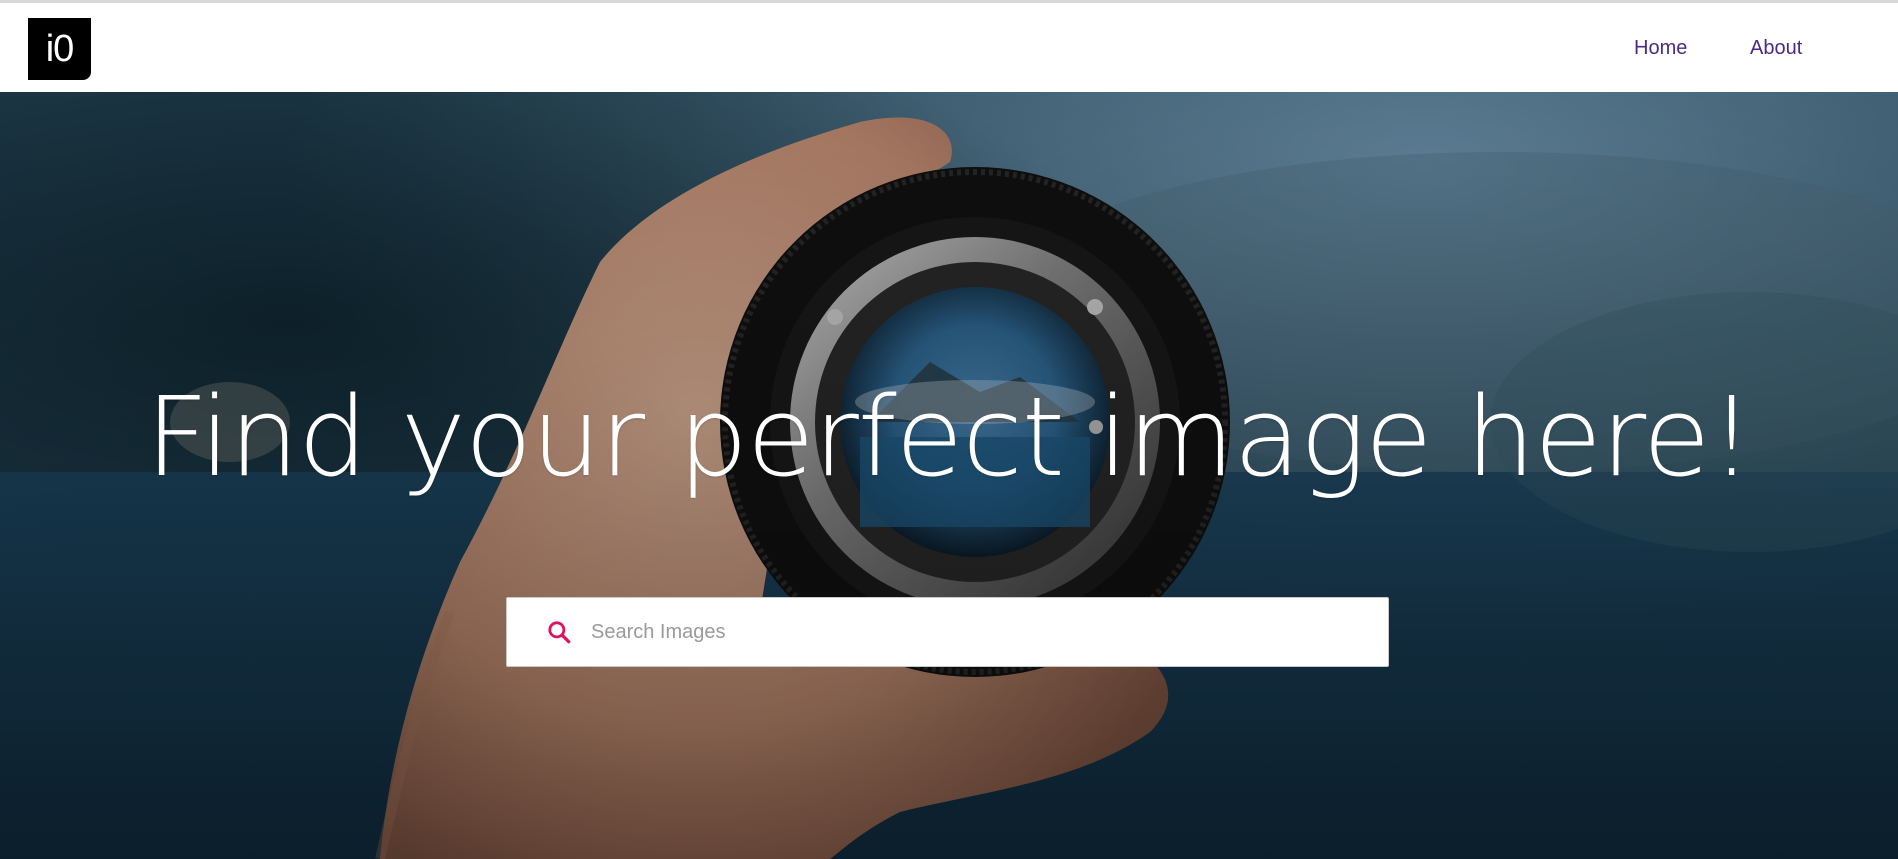  What do you see at coordinates (1660, 48) in the screenshot?
I see `nav-home-link: Home` at bounding box center [1660, 48].